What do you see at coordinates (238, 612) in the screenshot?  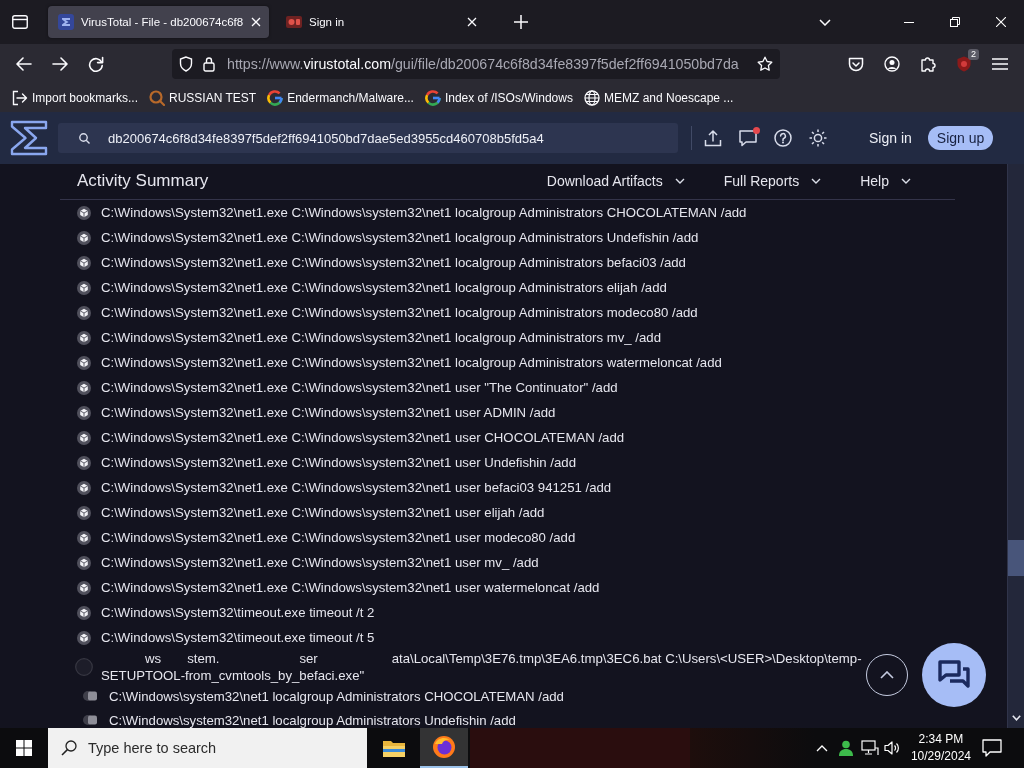 I see `command-text: C:\Windows\System32\timeout.exe timeout /t 2` at bounding box center [238, 612].